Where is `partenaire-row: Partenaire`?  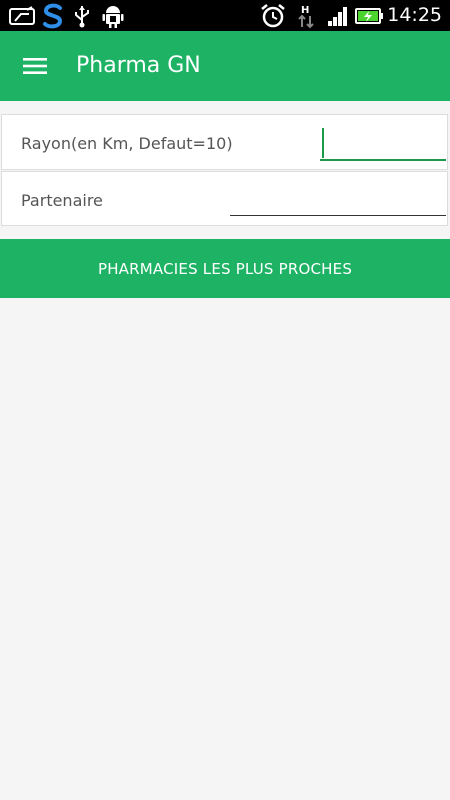
partenaire-row: Partenaire is located at coordinates (224, 198).